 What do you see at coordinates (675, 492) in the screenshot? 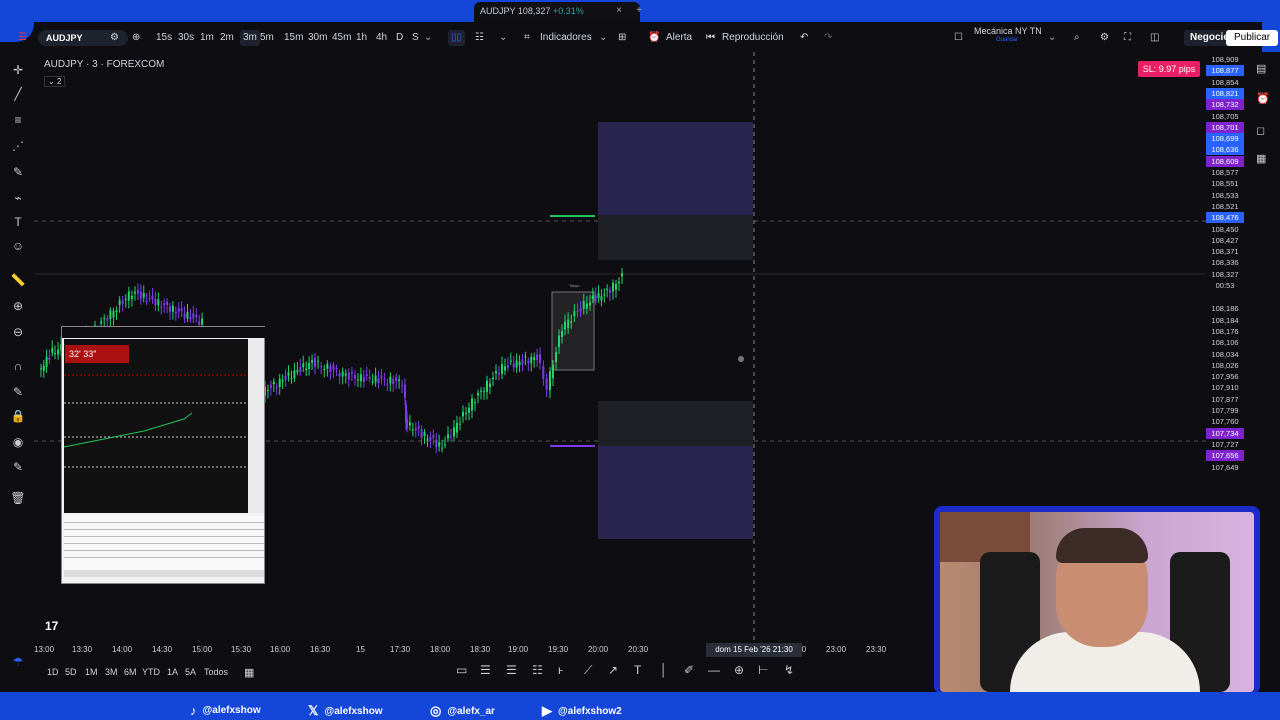
I see `lower-zone-box` at bounding box center [675, 492].